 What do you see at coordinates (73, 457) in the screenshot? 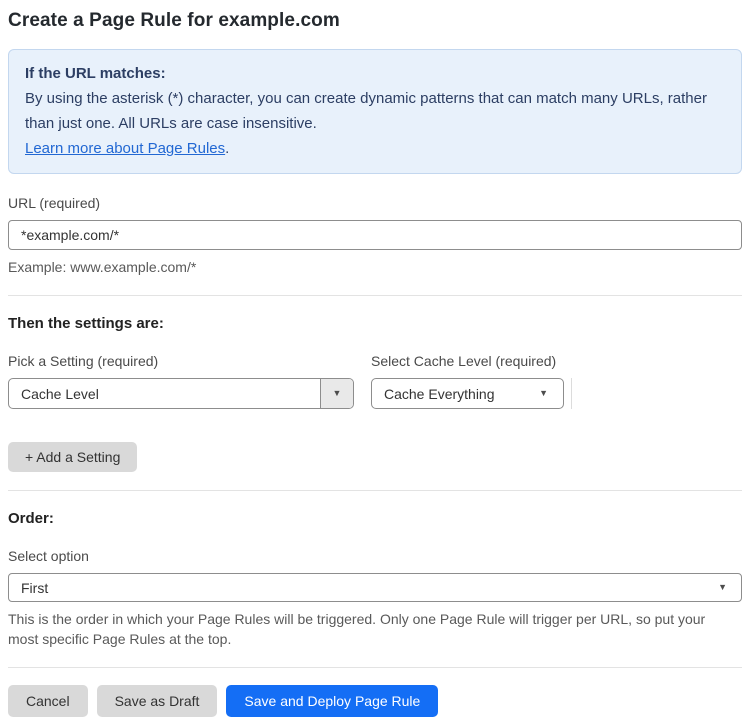
I see `add-setting-button: + Add a Setting` at bounding box center [73, 457].